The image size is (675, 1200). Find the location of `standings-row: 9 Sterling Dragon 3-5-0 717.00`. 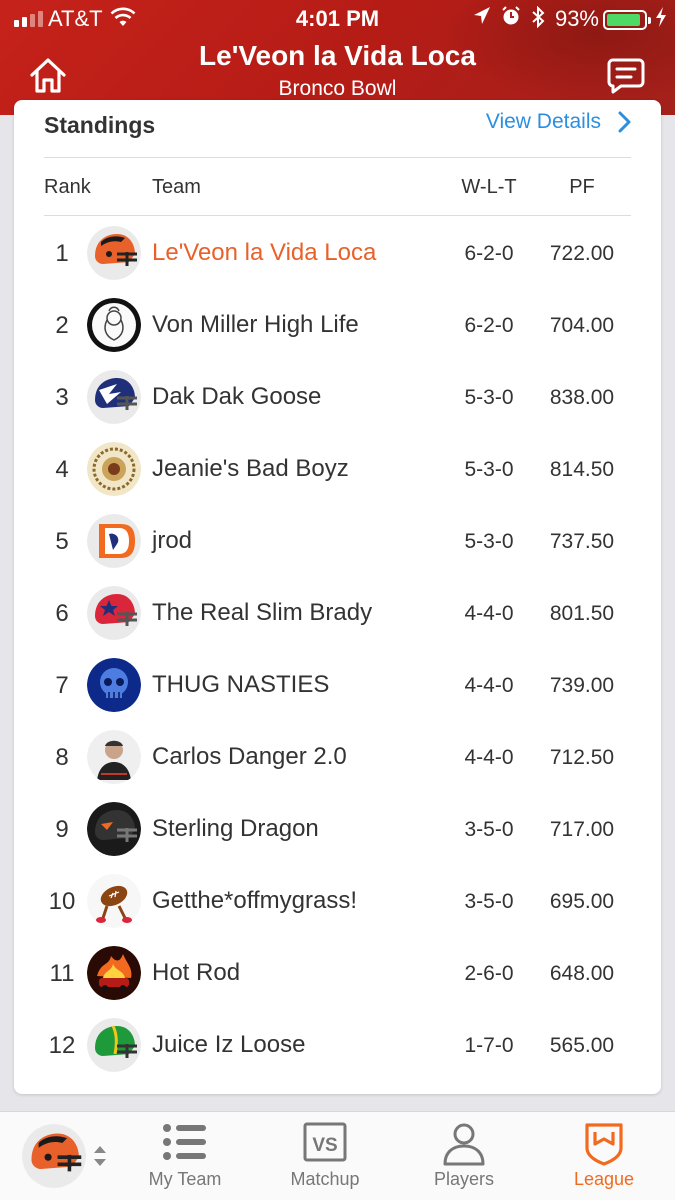

standings-row: 9 Sterling Dragon 3-5-0 717.00 is located at coordinates (337, 829).